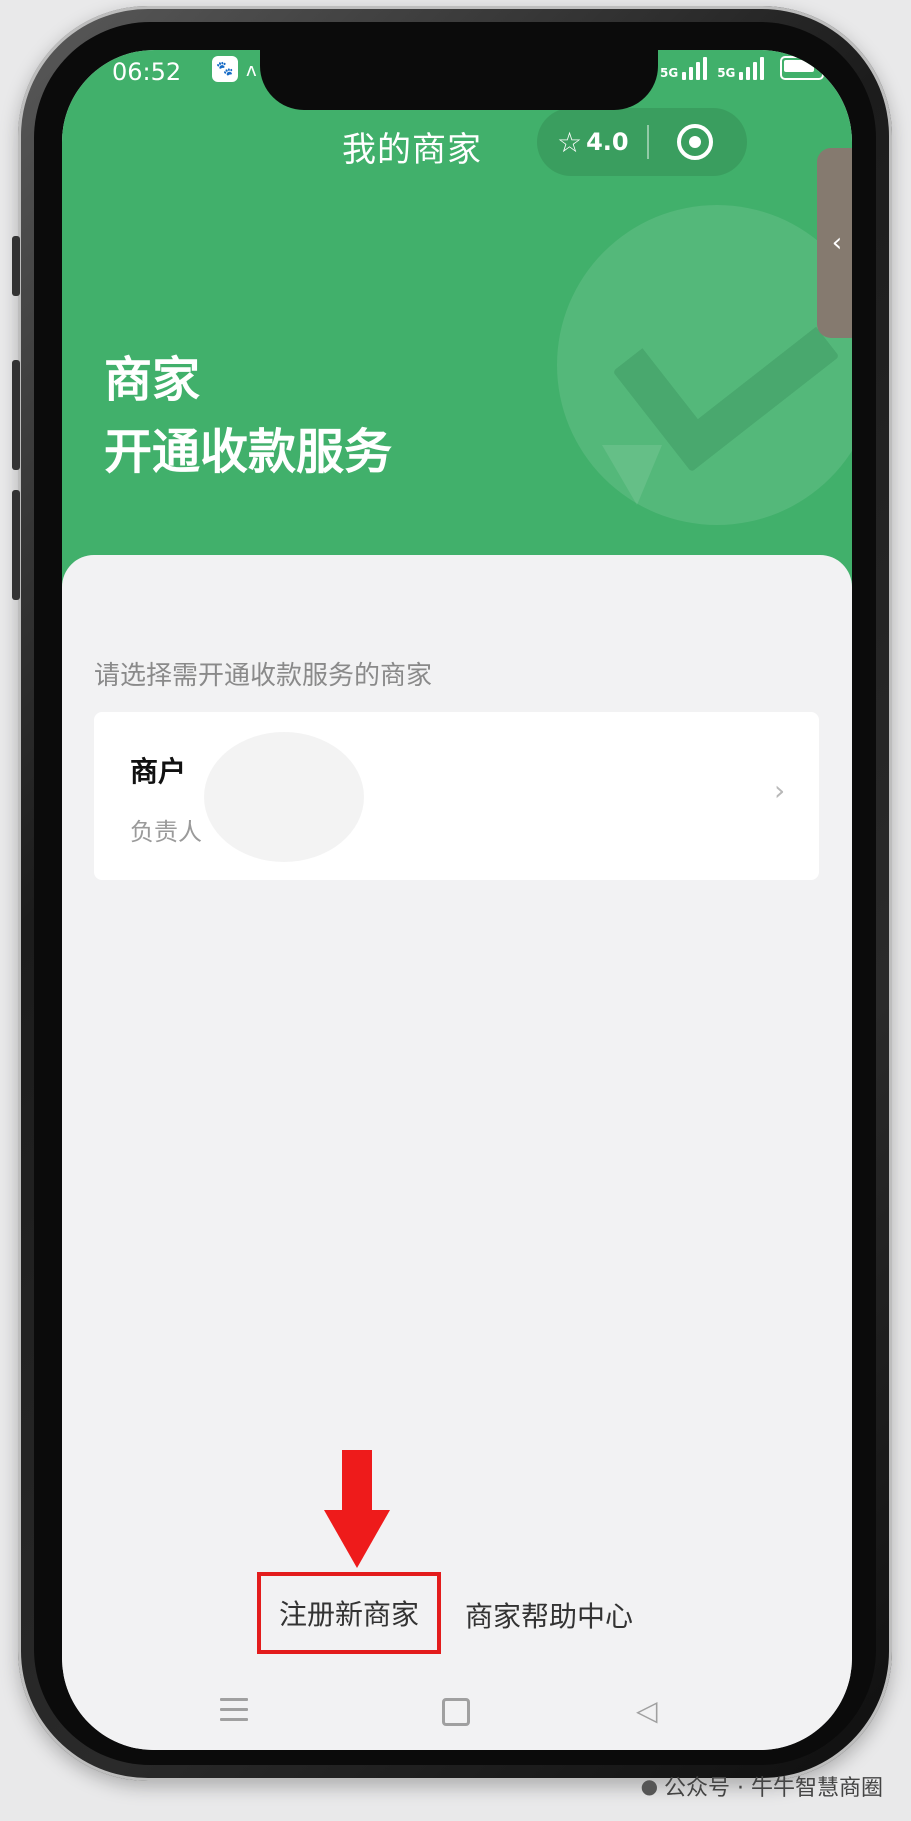  What do you see at coordinates (456, 796) in the screenshot?
I see `merchant-card: 商户 负责人 ›` at bounding box center [456, 796].